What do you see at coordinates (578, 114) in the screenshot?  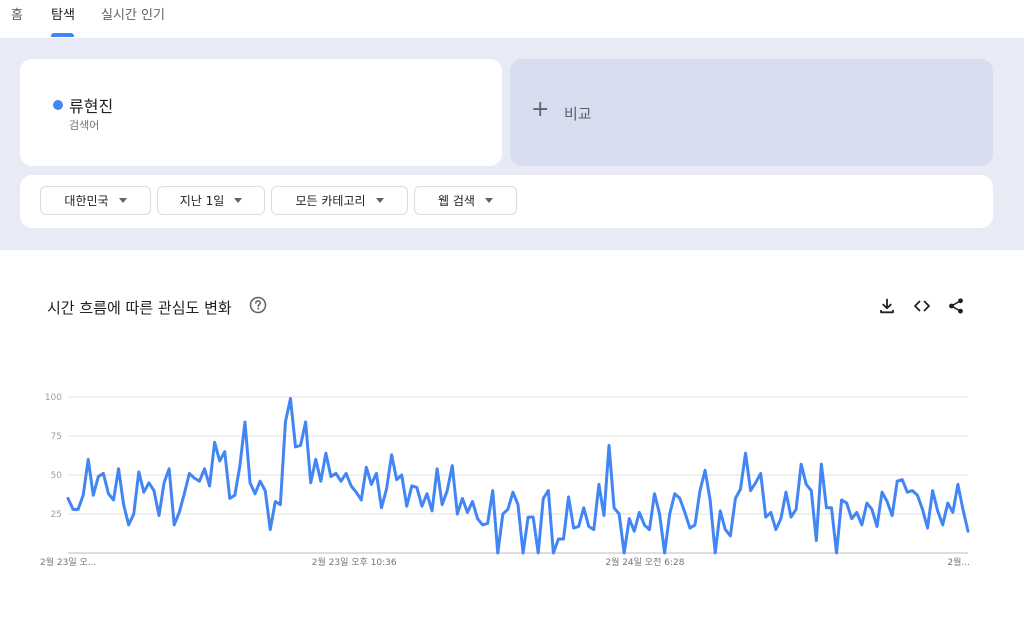 I see `compare-label: 비교` at bounding box center [578, 114].